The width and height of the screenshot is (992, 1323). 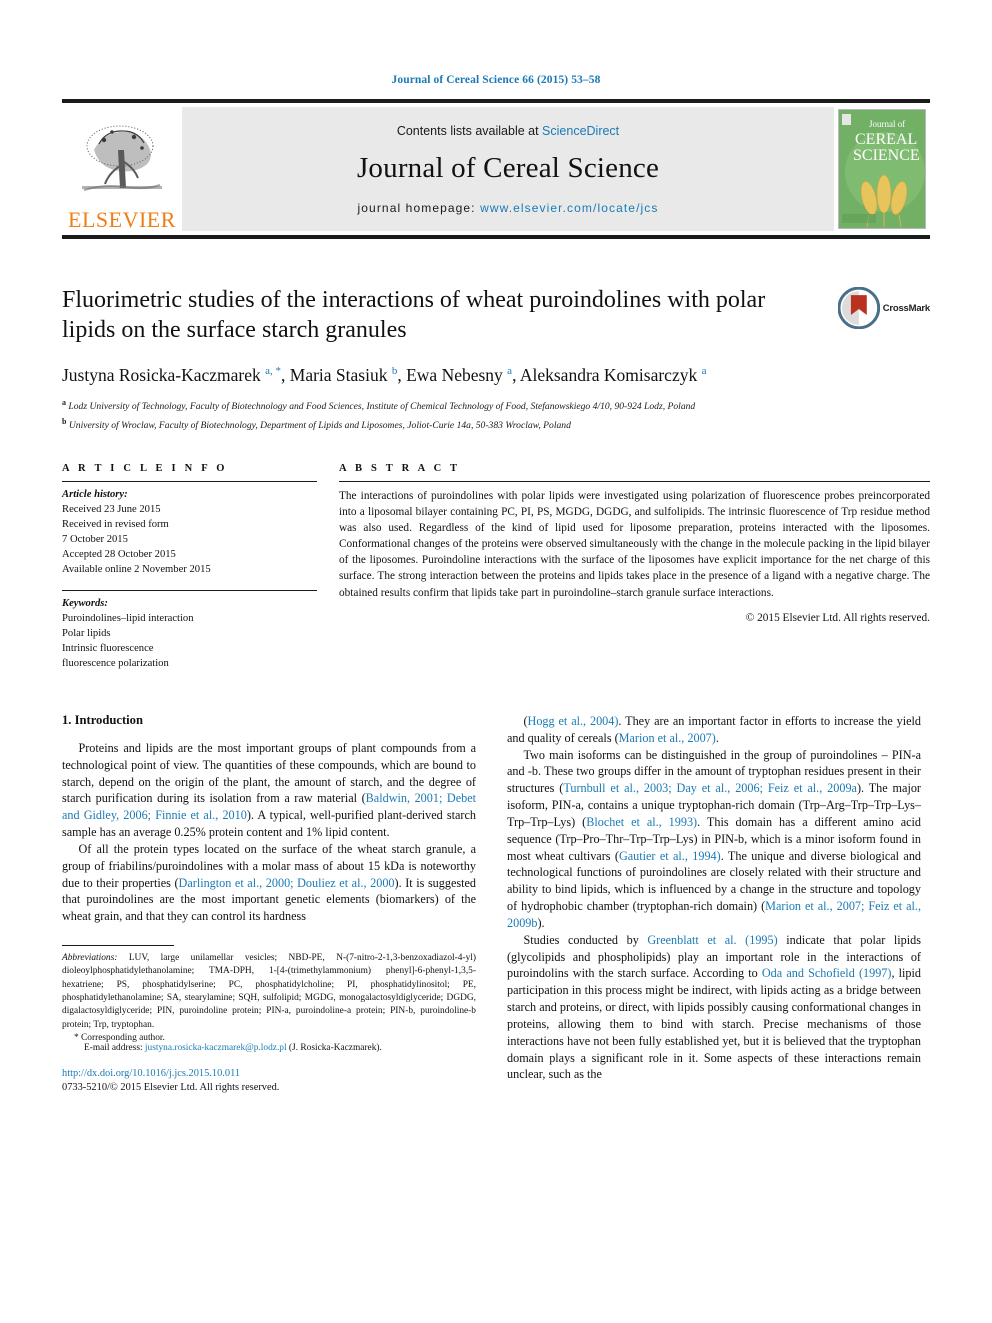 I want to click on citation-link: Blochet et al., 1993), so click(x=641, y=822).